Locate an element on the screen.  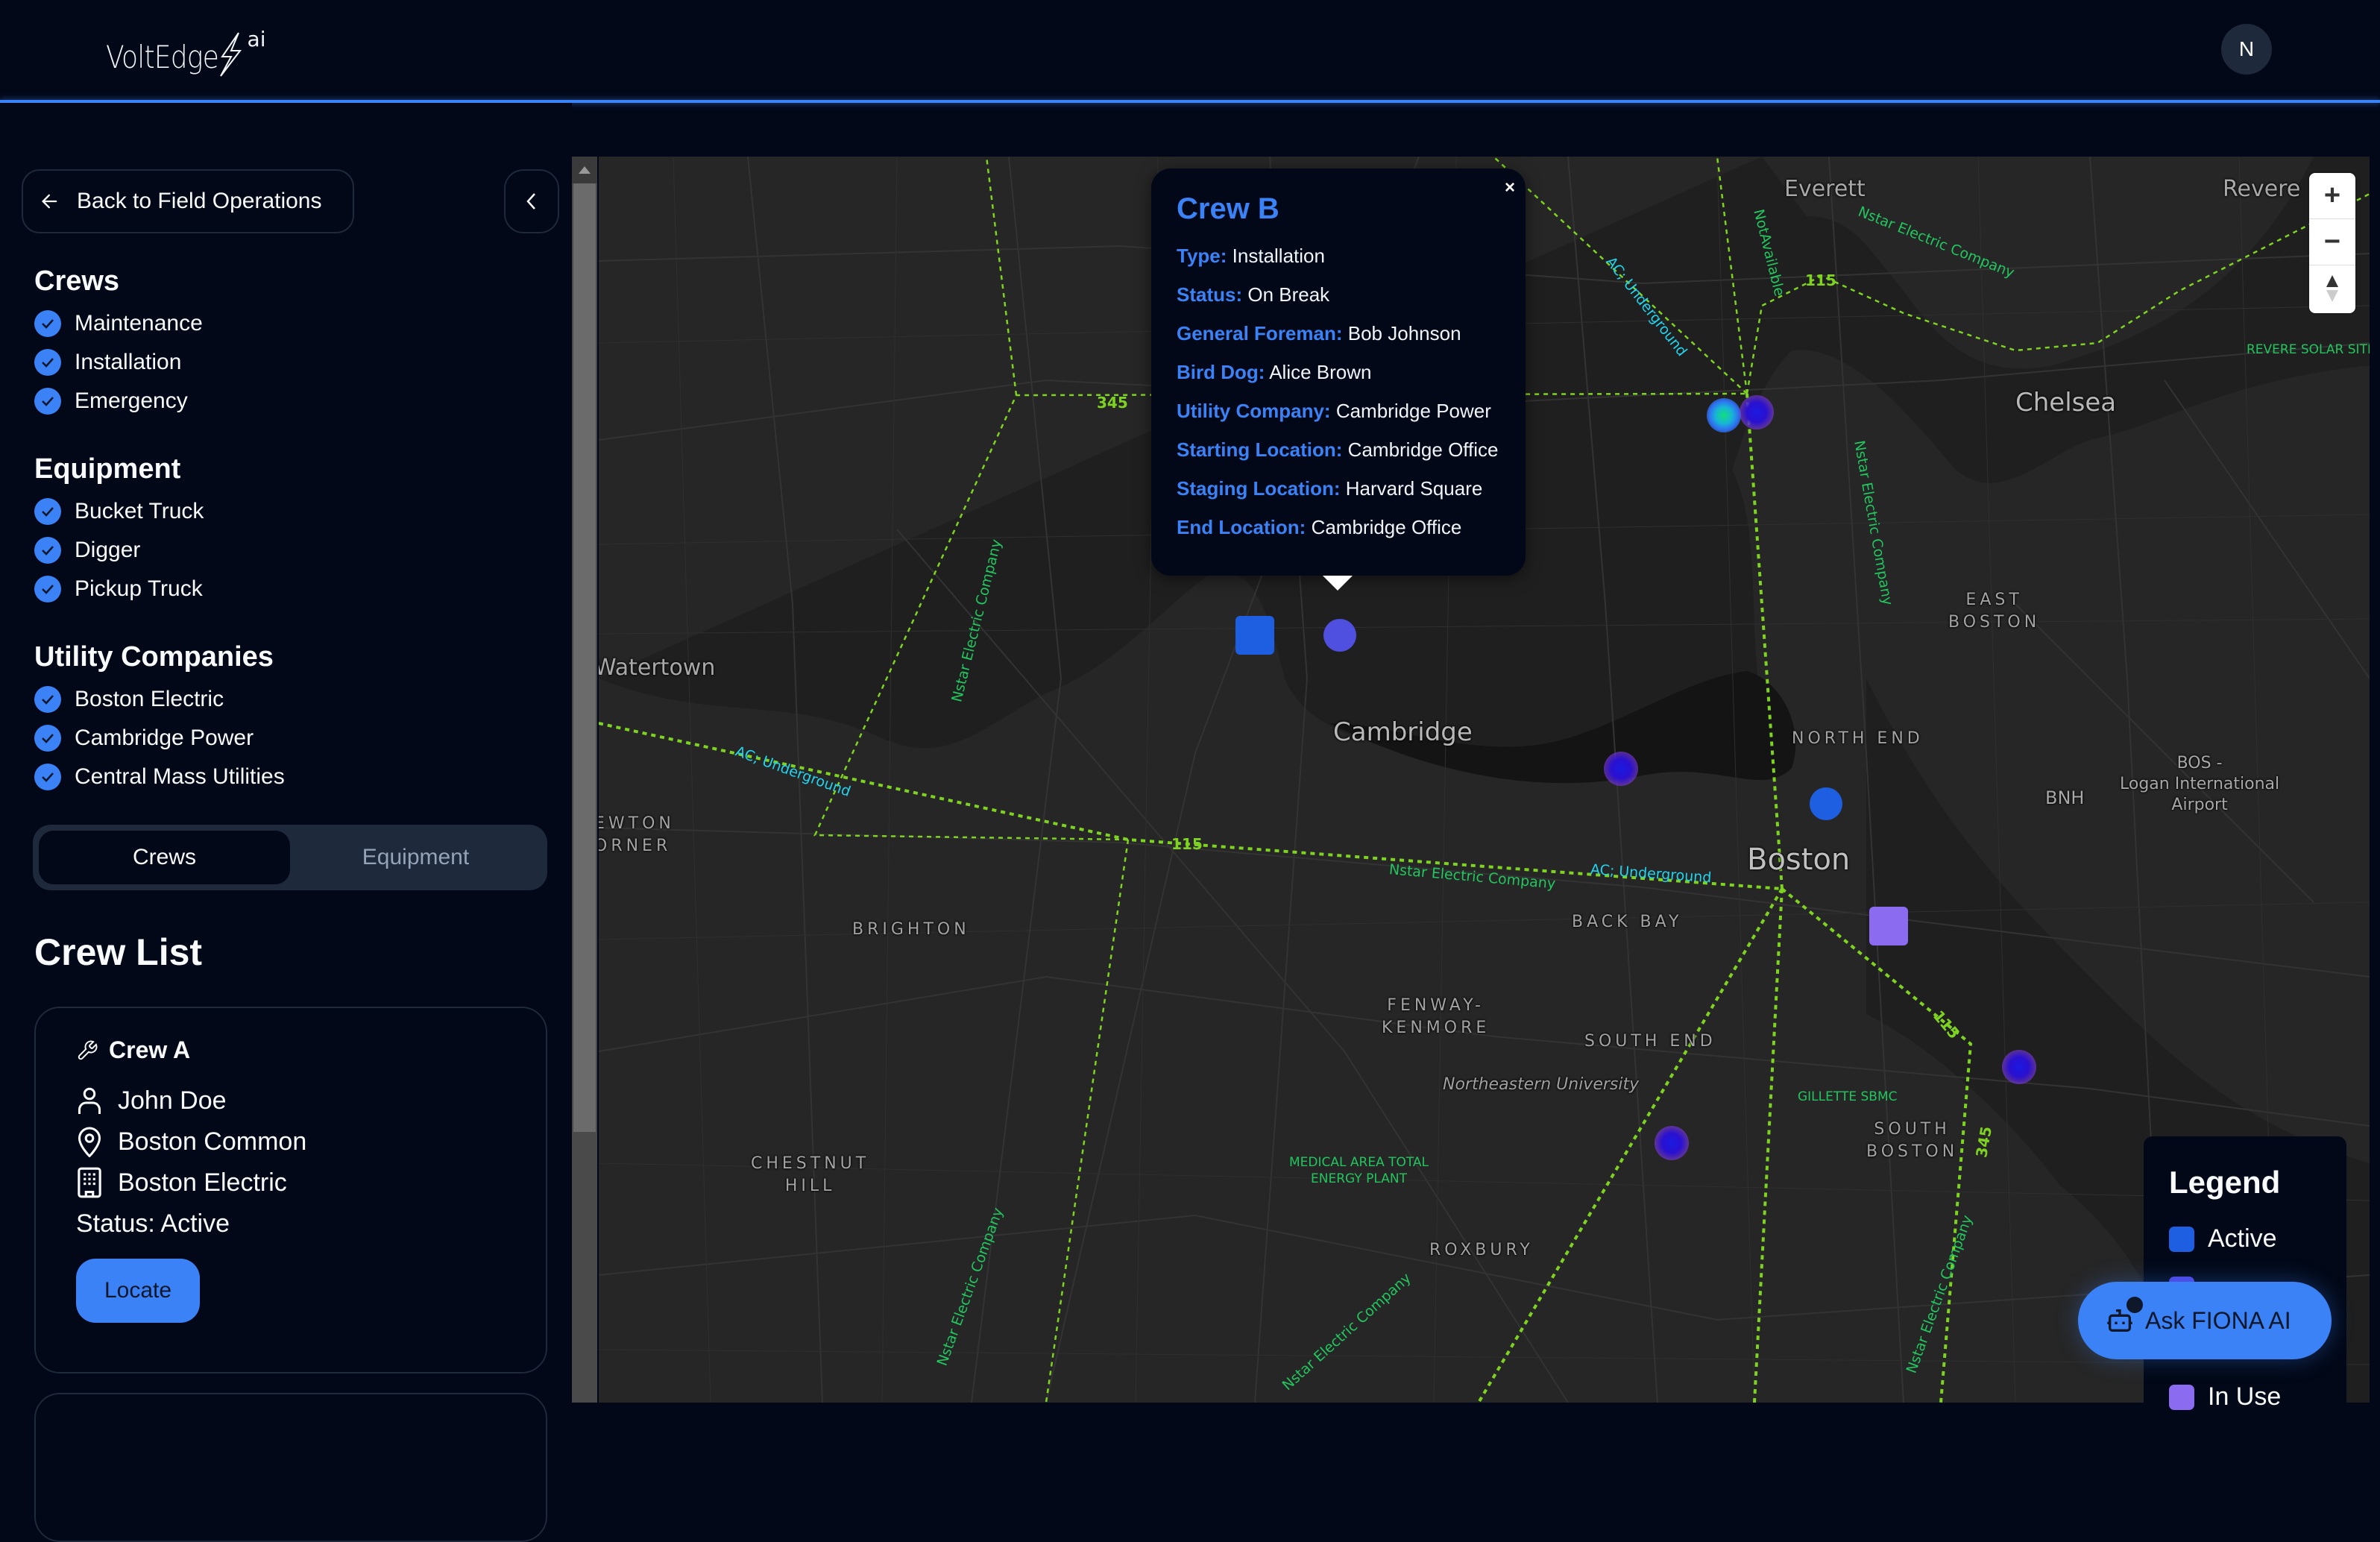
crew-card is located at coordinates (290, 1467).